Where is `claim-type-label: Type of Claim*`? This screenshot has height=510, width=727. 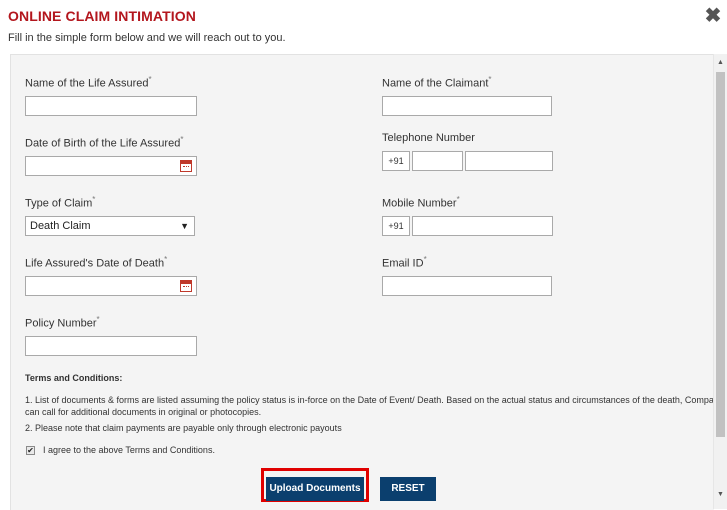 claim-type-label: Type of Claim* is located at coordinates (60, 202).